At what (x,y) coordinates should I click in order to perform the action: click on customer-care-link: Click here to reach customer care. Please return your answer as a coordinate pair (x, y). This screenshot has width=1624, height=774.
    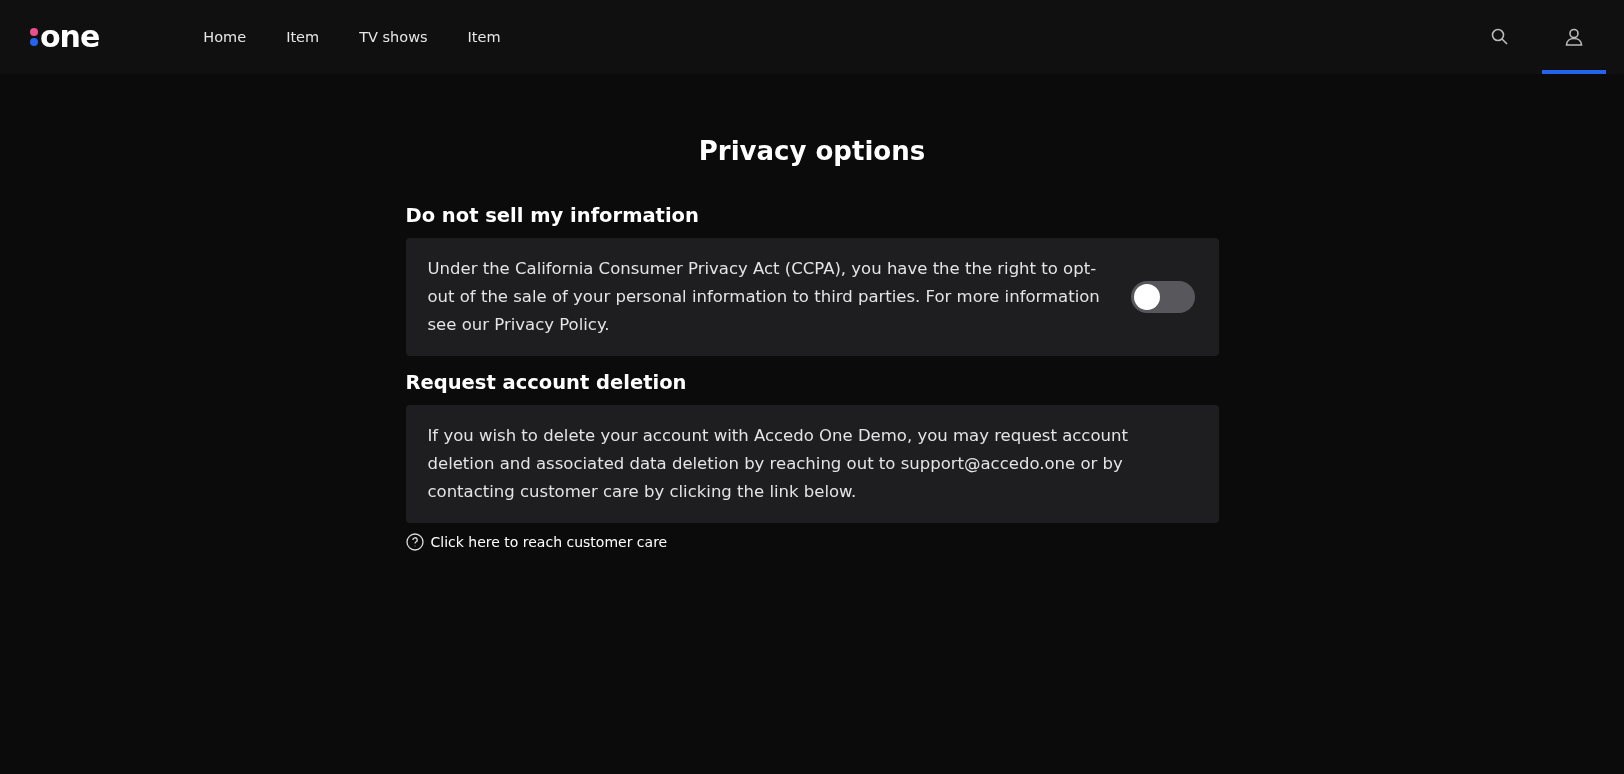
    Looking at the image, I should click on (536, 542).